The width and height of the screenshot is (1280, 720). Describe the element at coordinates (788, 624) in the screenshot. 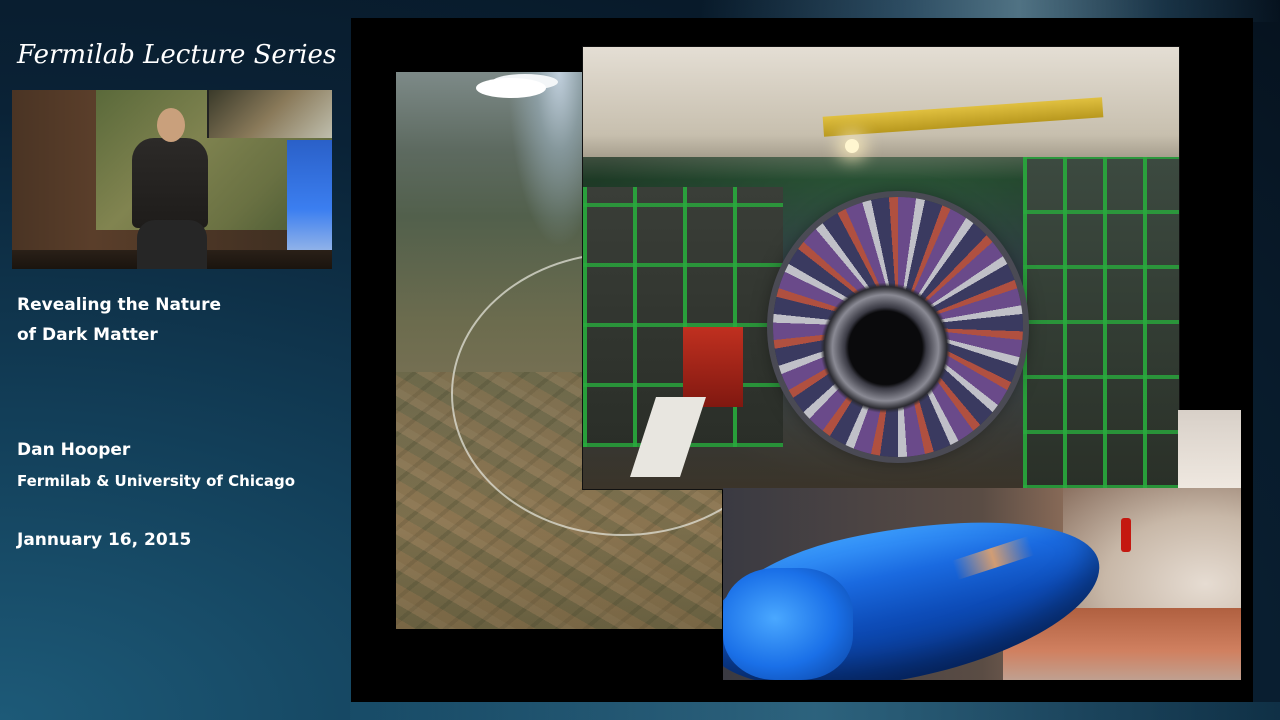

I see `magnet-tube-end` at that location.